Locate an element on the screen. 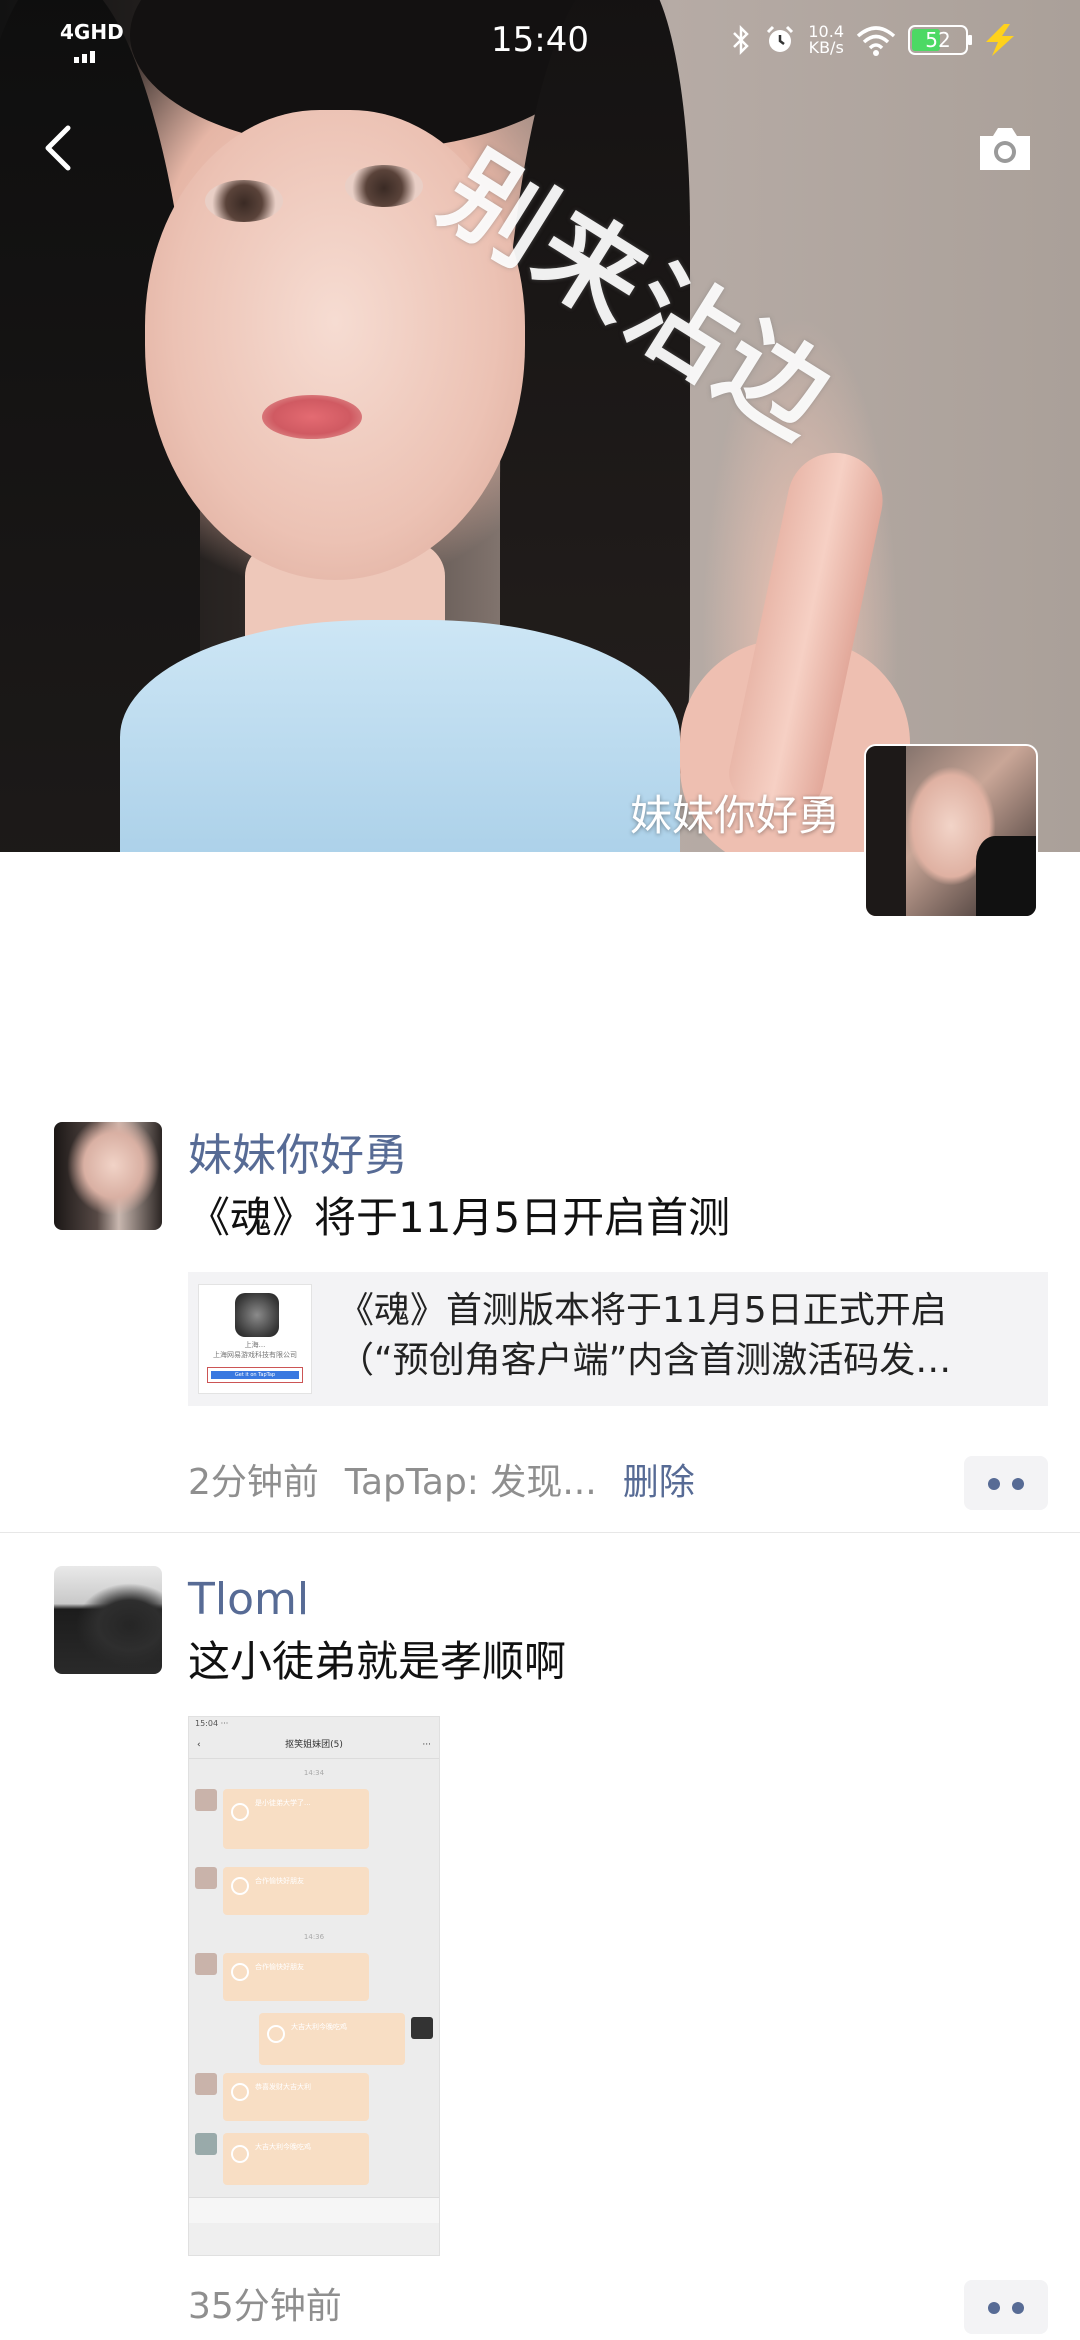  post-time: 2分钟前 is located at coordinates (253, 1482).